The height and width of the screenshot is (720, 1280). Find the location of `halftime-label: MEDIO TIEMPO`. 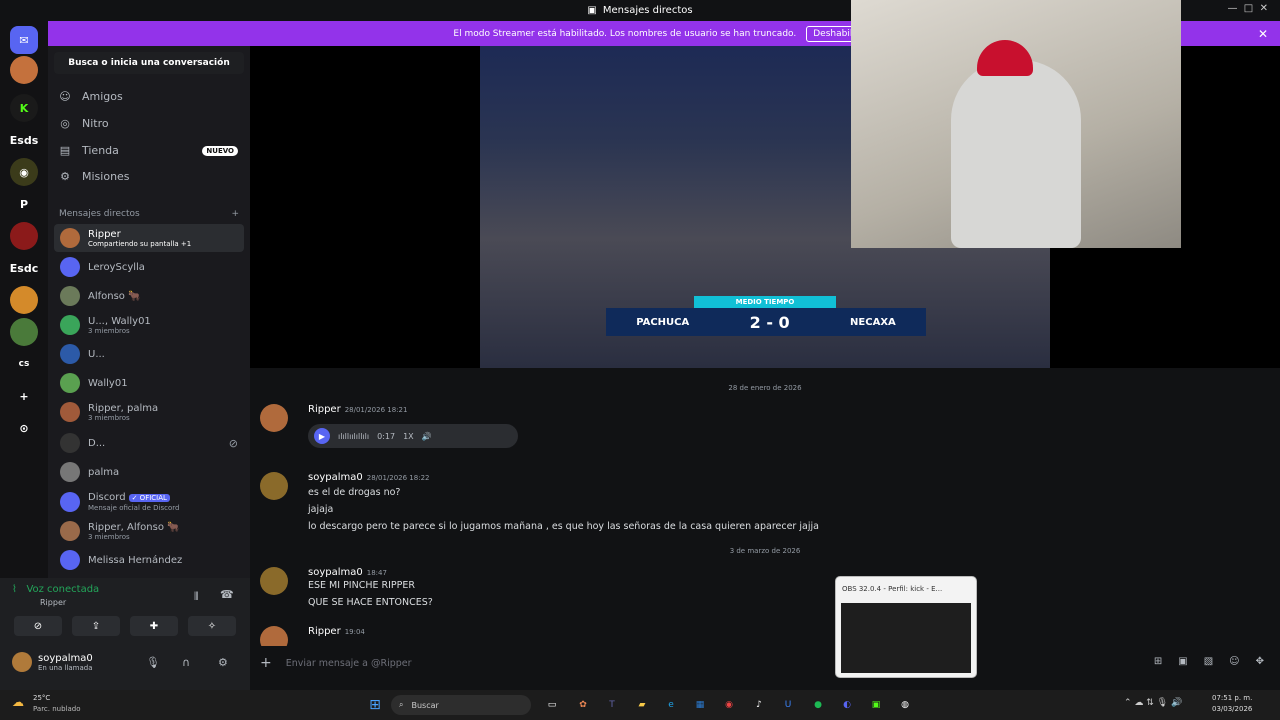

halftime-label: MEDIO TIEMPO is located at coordinates (765, 302).